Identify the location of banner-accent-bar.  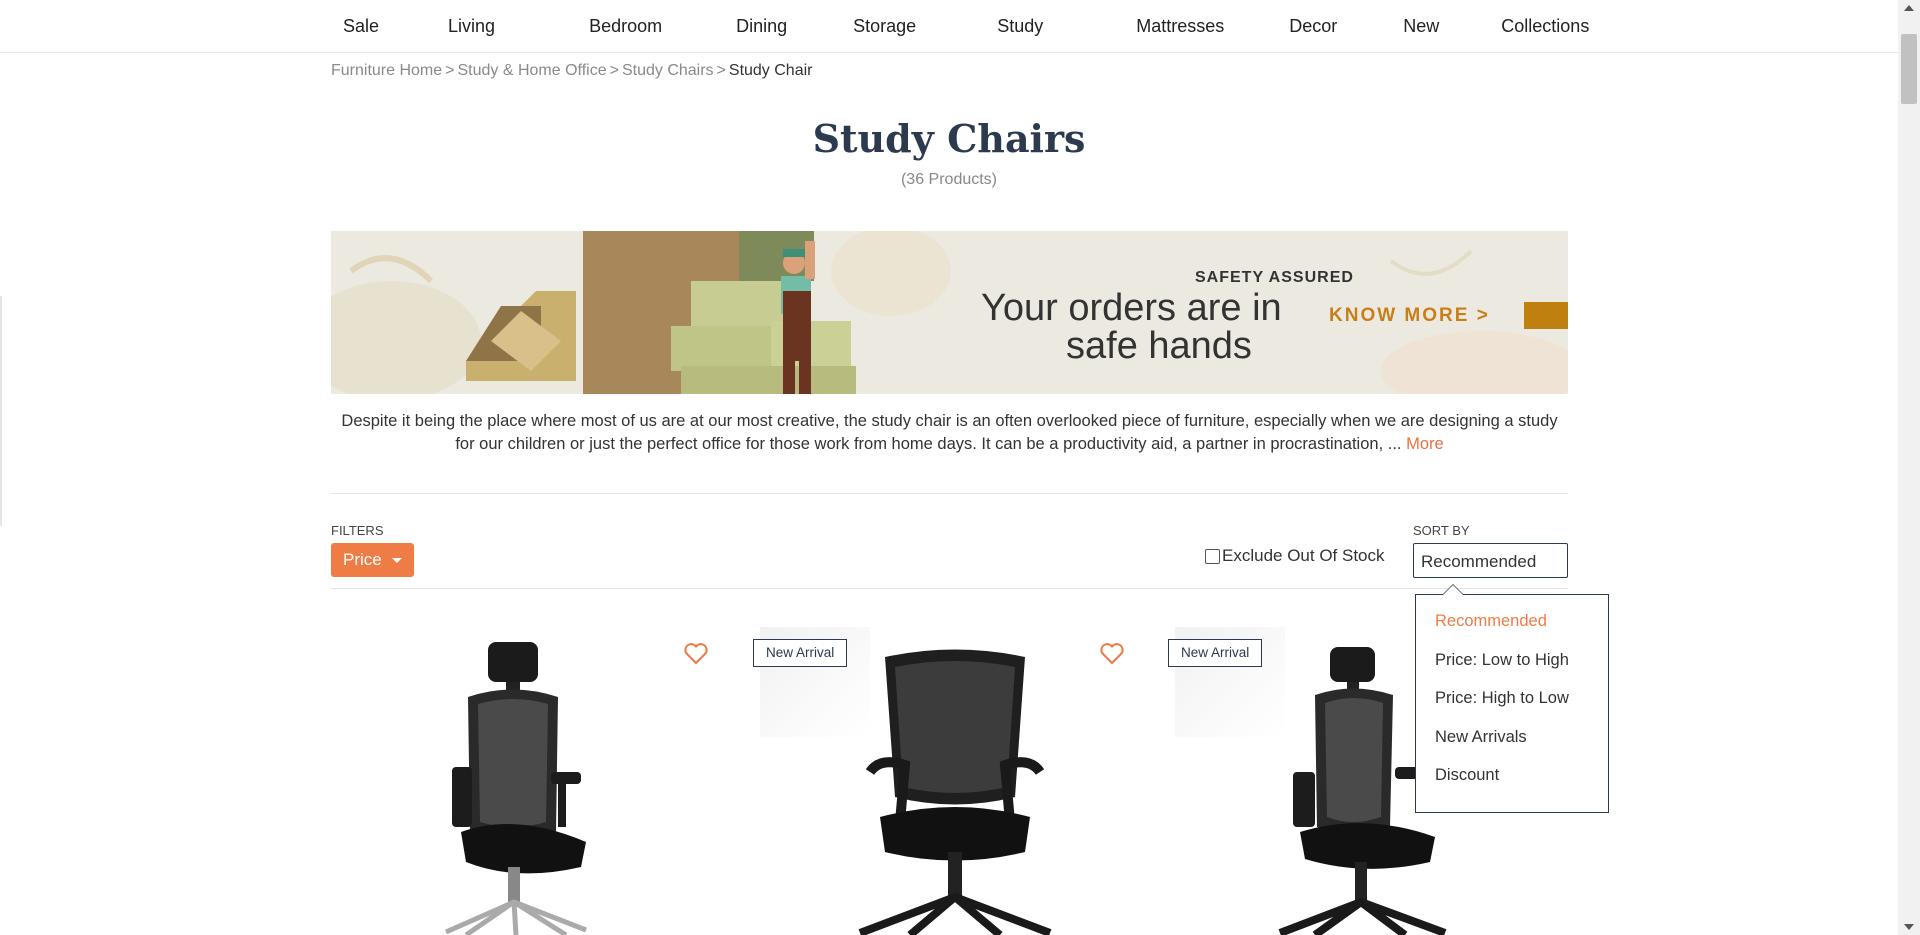
(1546, 315).